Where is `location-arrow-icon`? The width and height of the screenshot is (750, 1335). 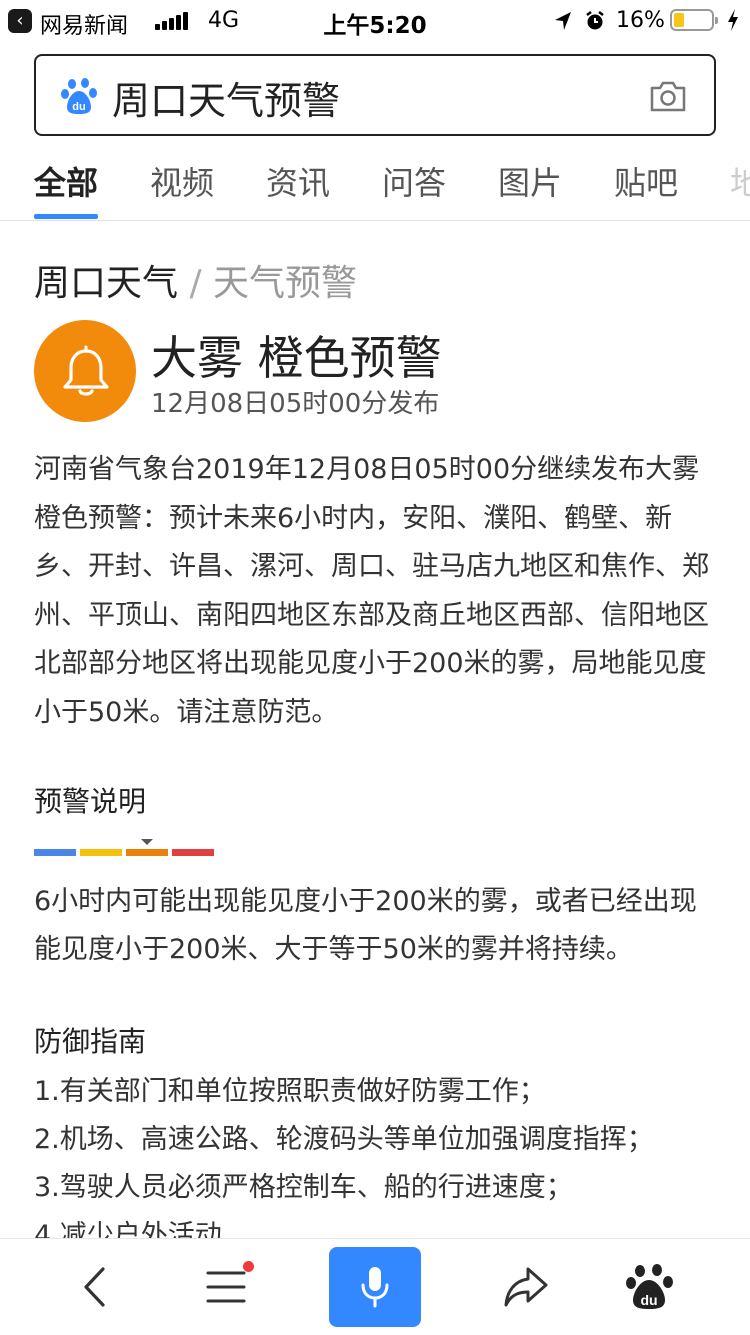 location-arrow-icon is located at coordinates (563, 21).